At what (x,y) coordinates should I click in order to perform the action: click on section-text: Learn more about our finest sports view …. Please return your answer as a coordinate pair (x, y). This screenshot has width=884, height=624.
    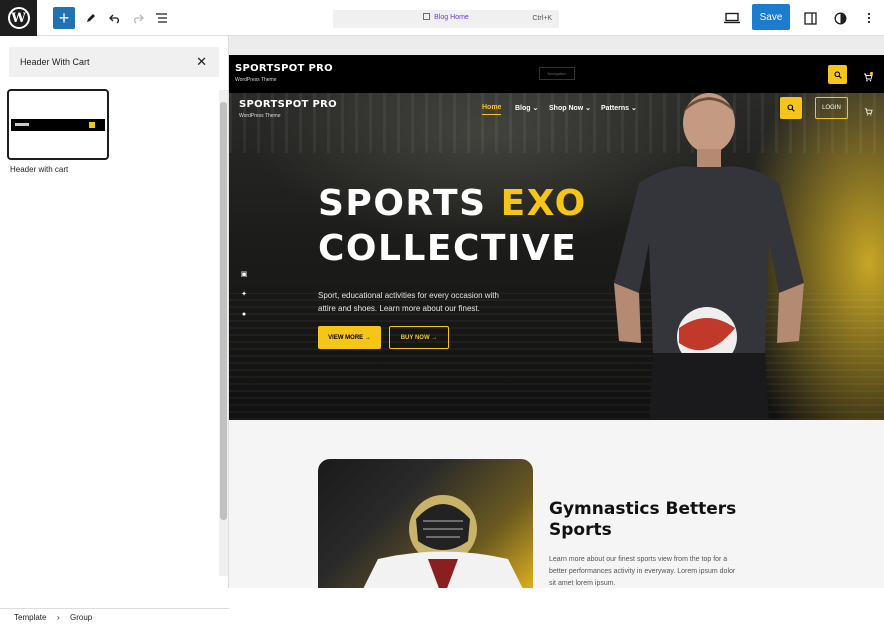
    Looking at the image, I should click on (642, 571).